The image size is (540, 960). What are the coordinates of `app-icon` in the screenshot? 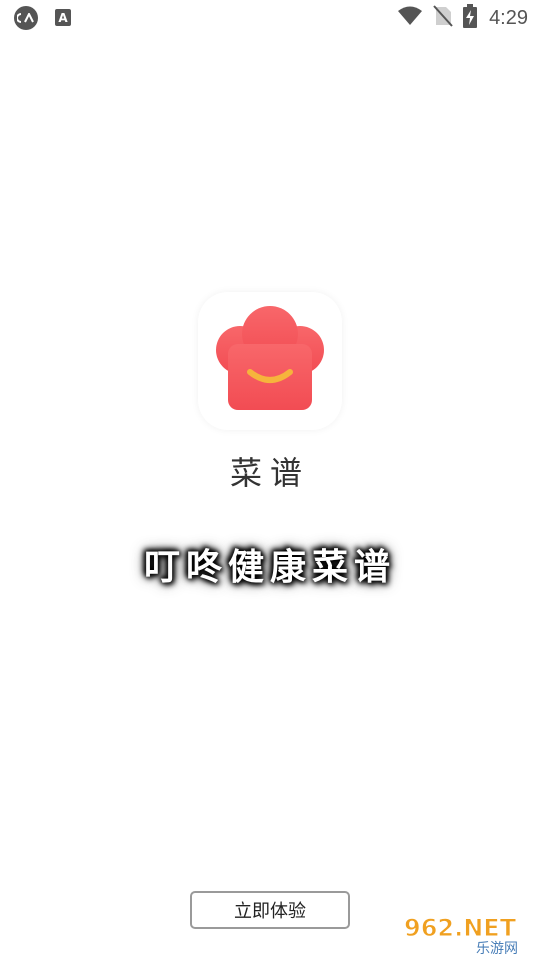 It's located at (270, 361).